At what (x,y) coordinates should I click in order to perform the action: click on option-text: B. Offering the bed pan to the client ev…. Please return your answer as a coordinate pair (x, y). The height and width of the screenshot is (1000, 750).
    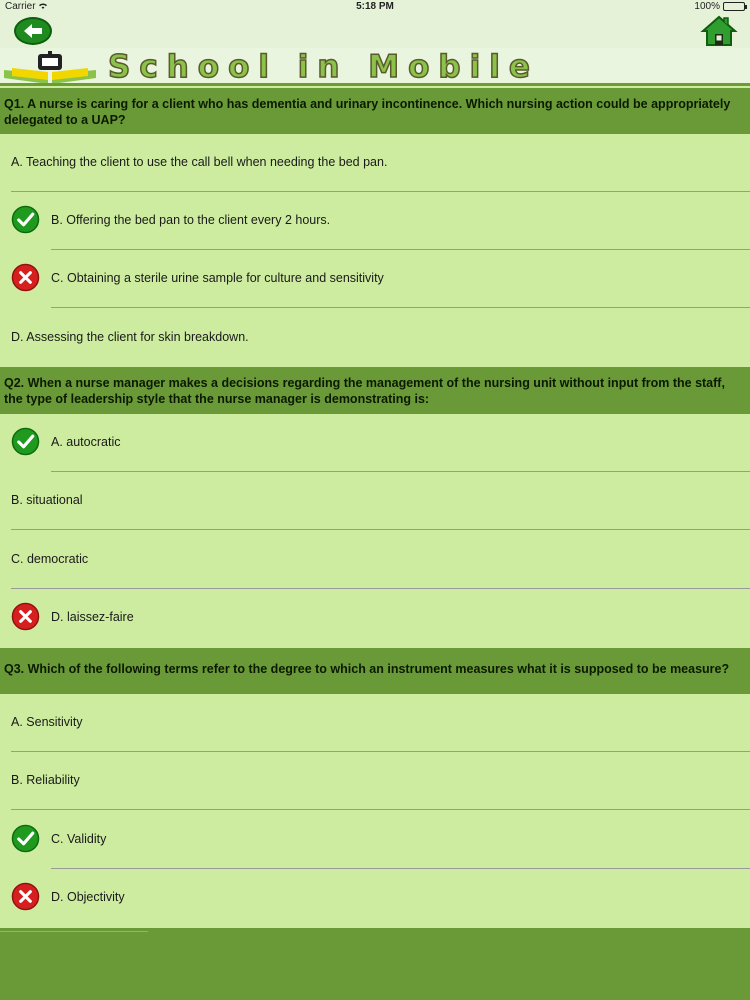
    Looking at the image, I should click on (191, 220).